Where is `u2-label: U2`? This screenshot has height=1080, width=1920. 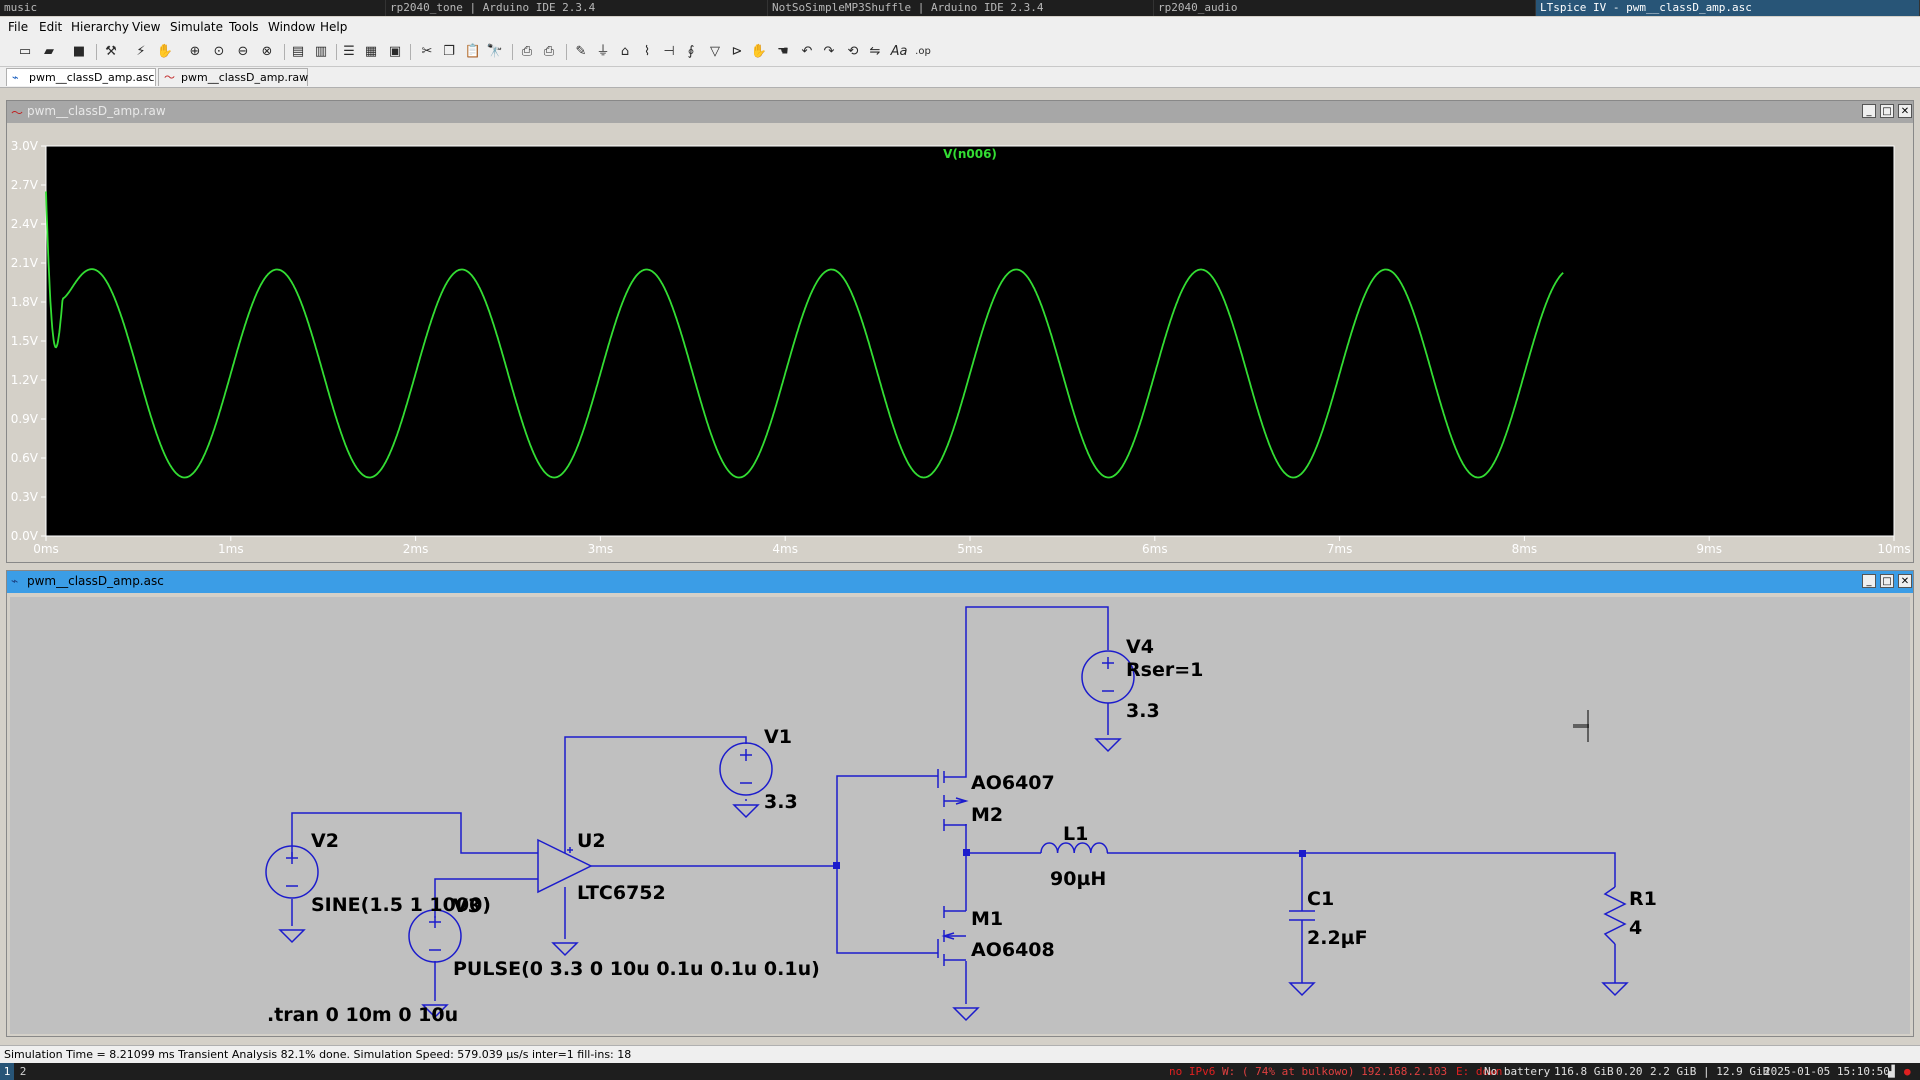 u2-label: U2 is located at coordinates (591, 841).